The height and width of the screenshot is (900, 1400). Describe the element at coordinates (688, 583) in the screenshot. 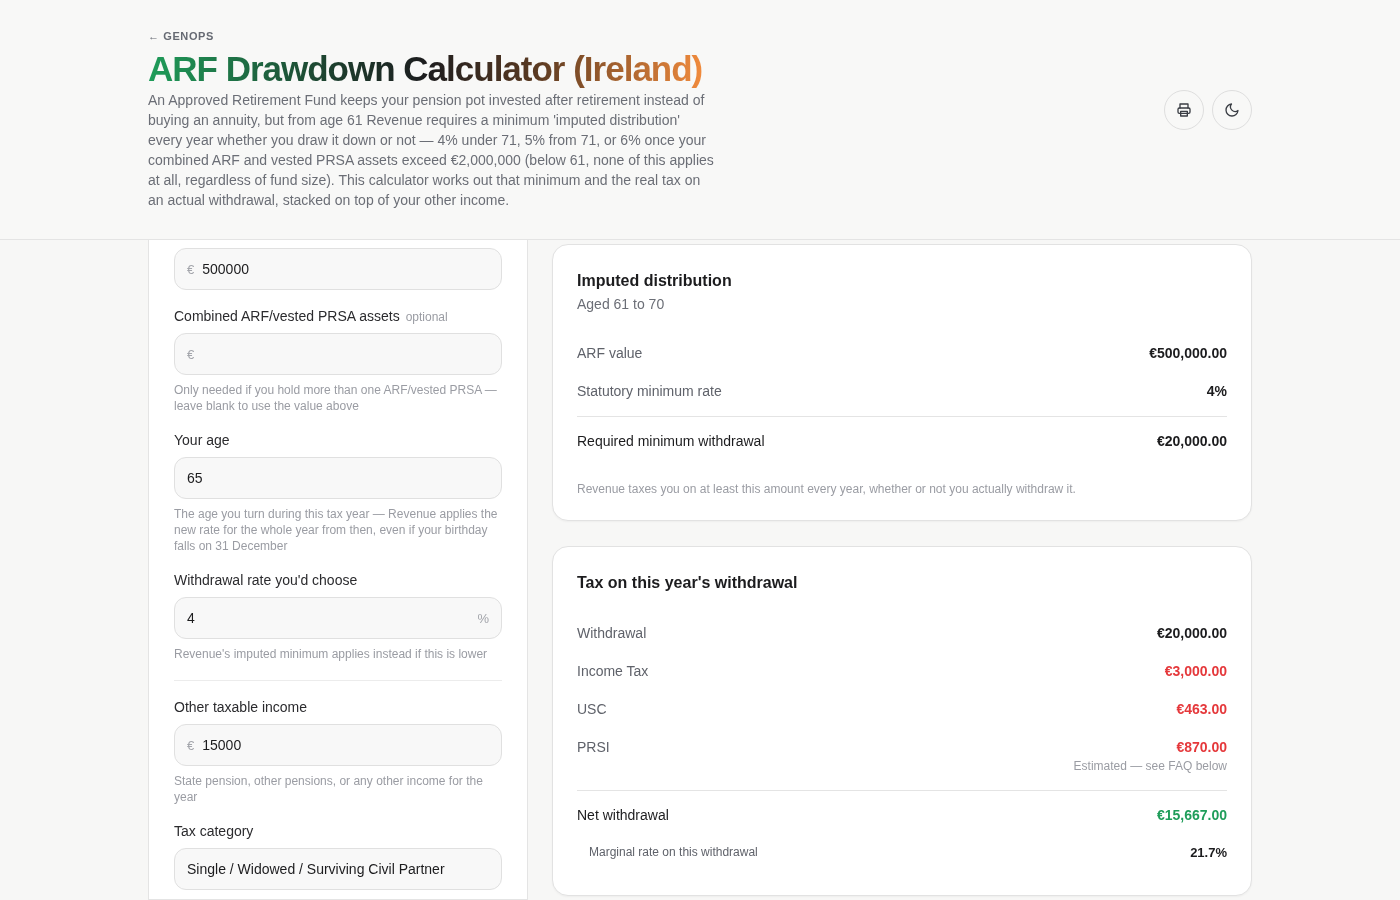

I see `card-title: Tax on this year's withdrawal` at that location.